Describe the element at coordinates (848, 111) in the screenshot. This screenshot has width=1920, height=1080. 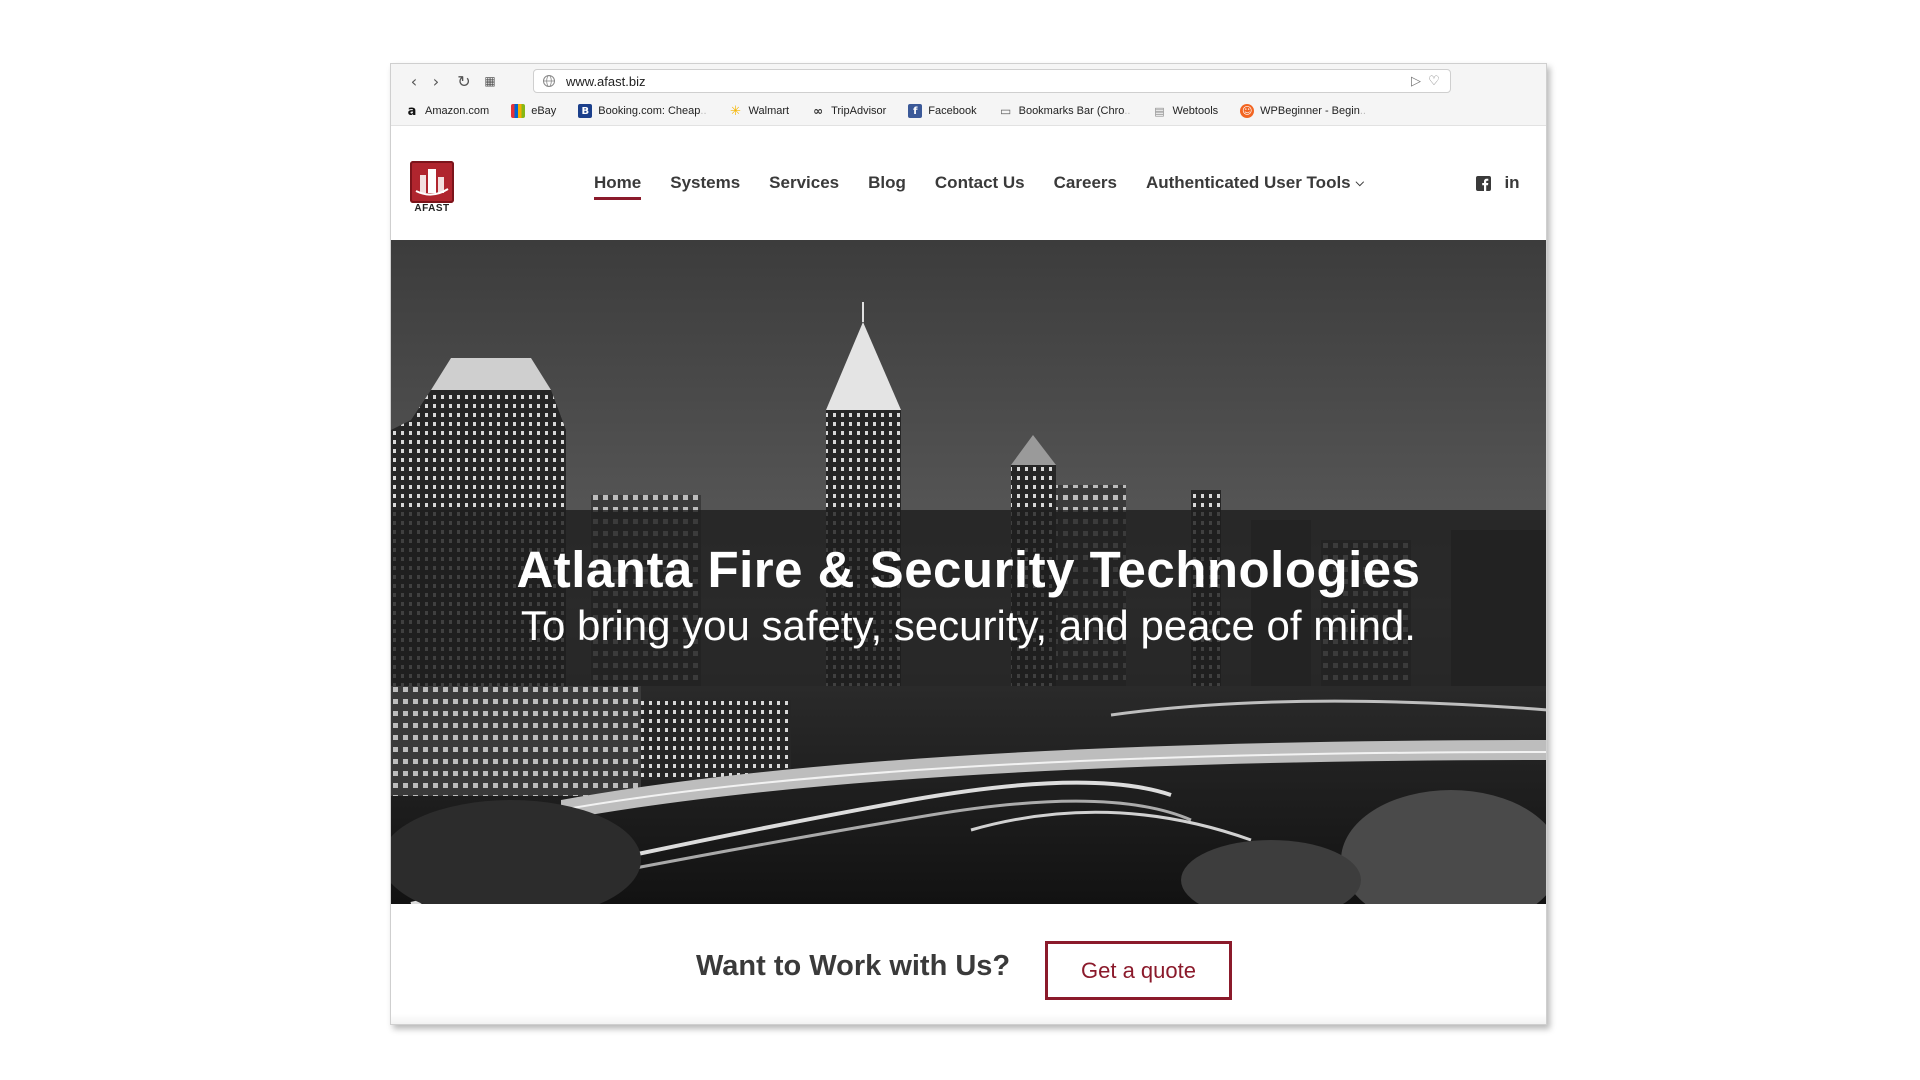
I see `bookmark-tripadvisor: ∞ TripAdvisor` at that location.